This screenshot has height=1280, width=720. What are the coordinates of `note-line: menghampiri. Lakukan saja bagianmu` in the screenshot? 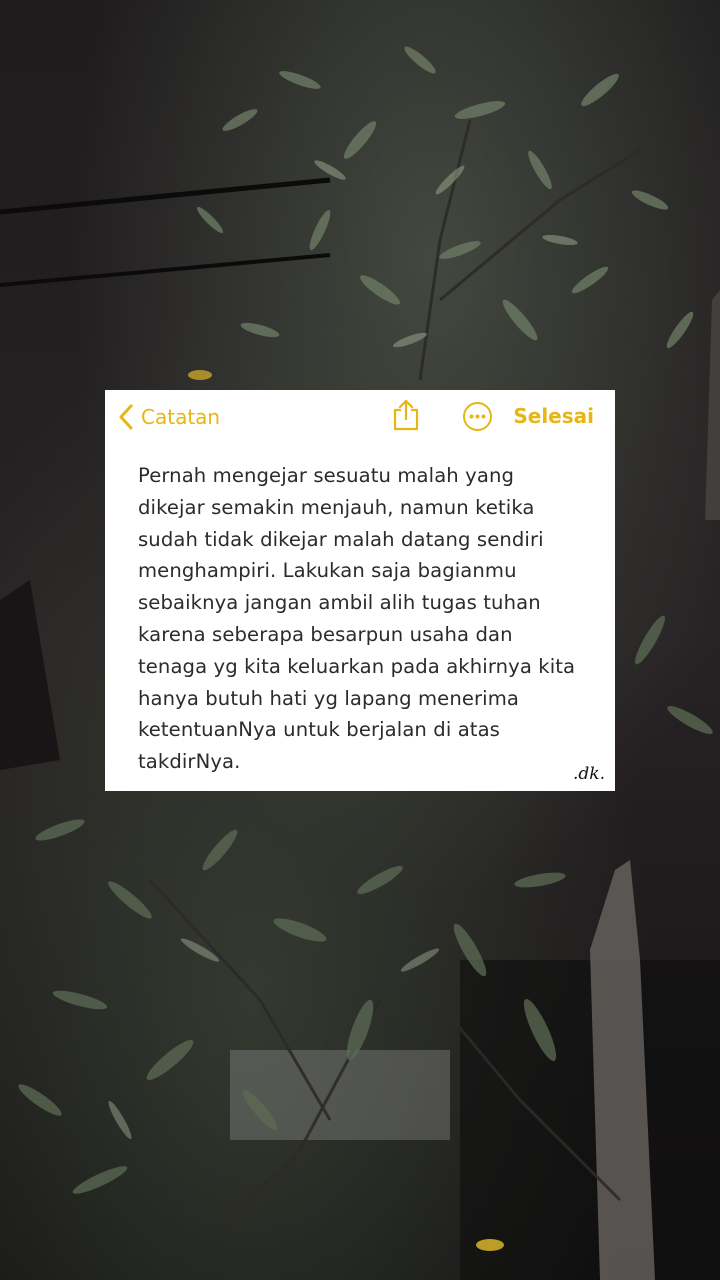 It's located at (327, 571).